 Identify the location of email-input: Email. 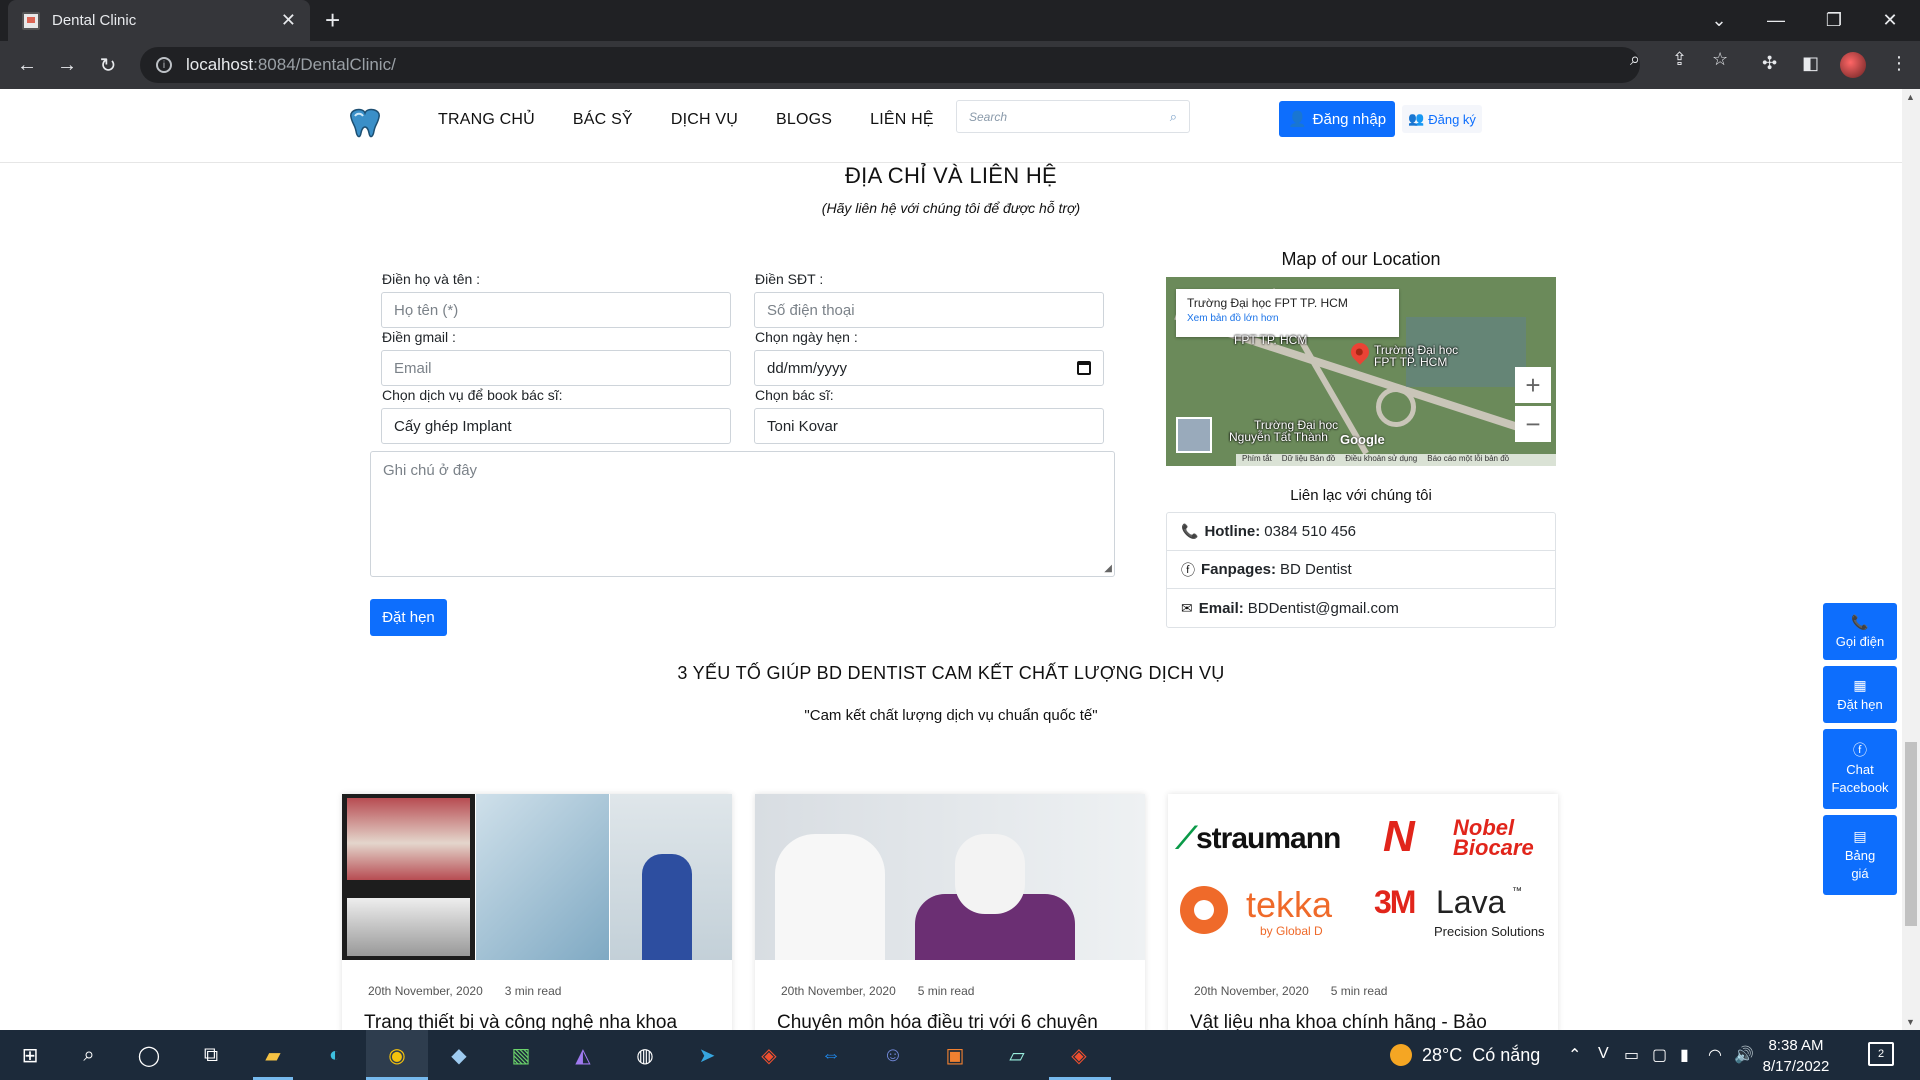
(556, 368).